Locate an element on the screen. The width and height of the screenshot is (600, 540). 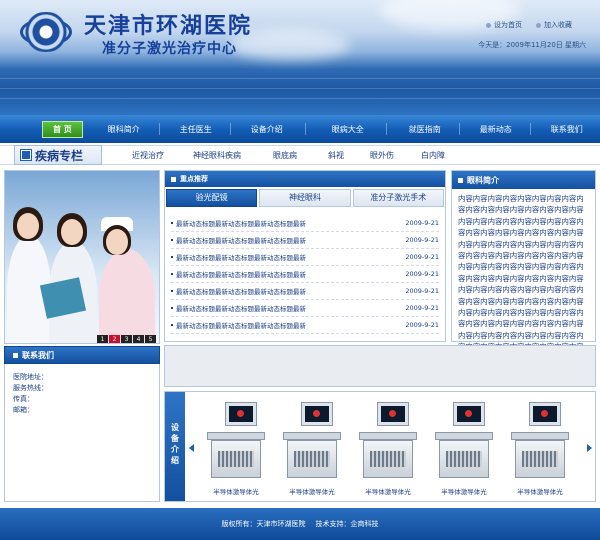
featured-header: 重点推荐 is located at coordinates (305, 179).